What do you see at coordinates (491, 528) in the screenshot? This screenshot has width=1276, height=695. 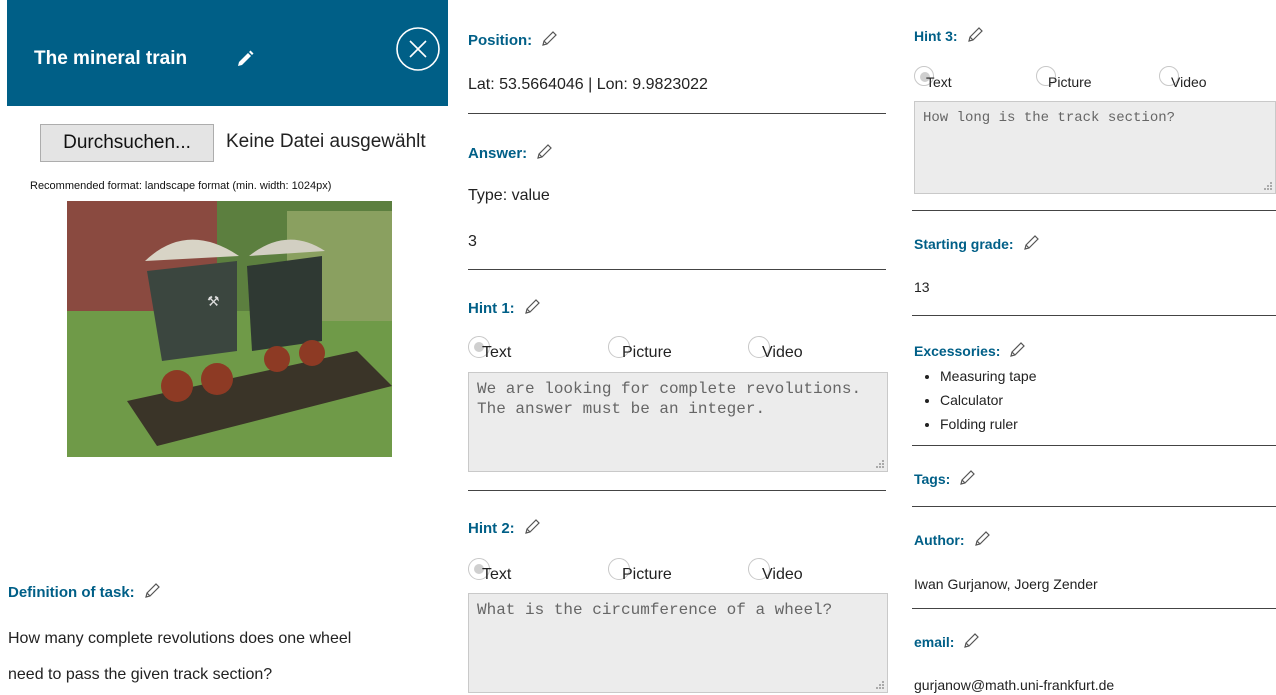 I see `hint2-label-text: Hint 2:` at bounding box center [491, 528].